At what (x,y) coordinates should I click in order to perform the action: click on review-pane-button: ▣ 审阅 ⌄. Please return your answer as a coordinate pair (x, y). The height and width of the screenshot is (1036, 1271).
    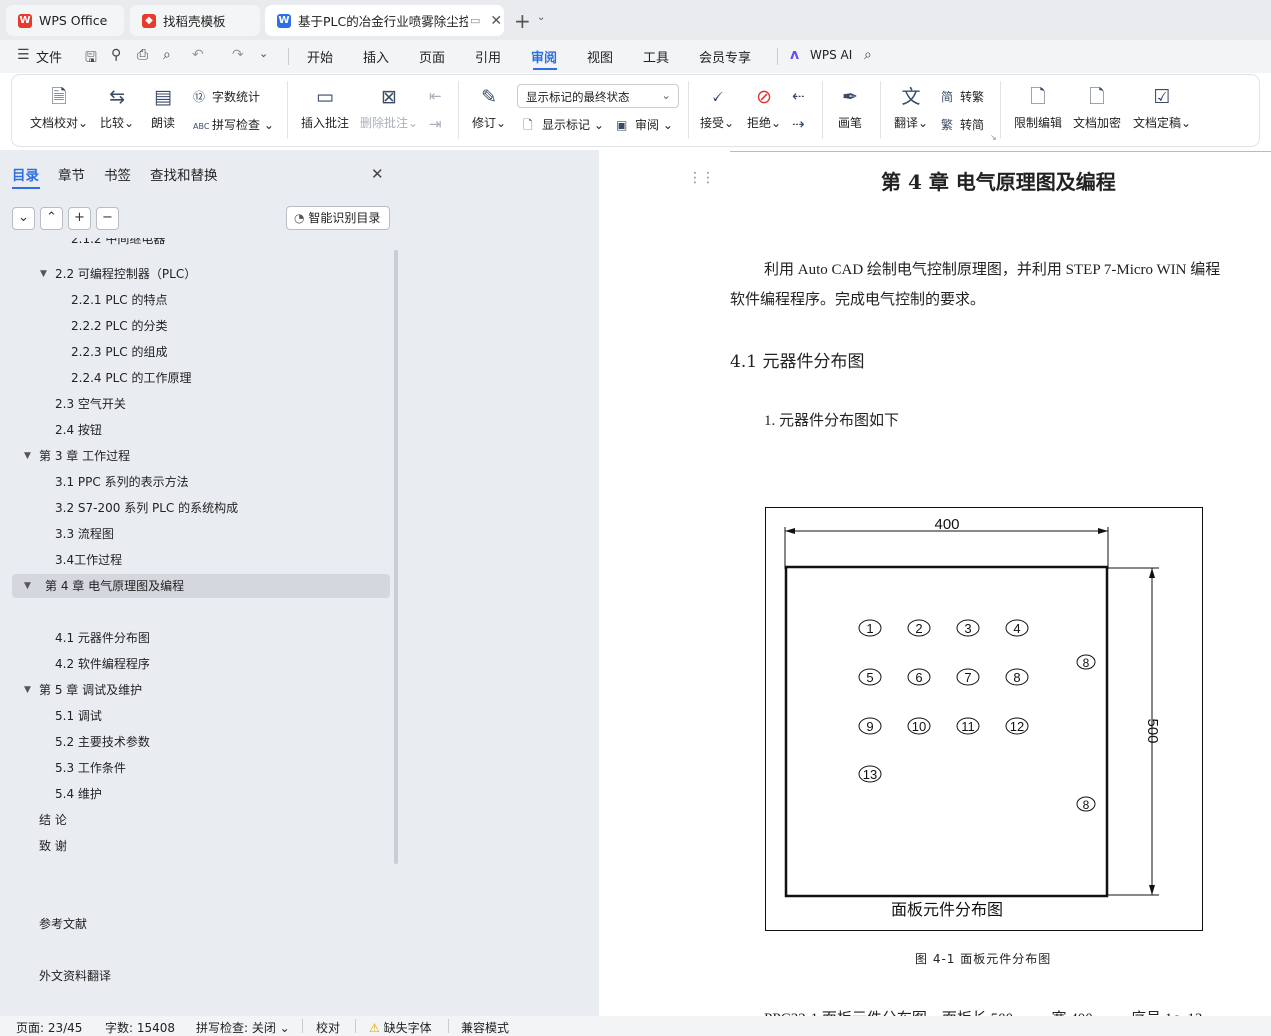
    Looking at the image, I should click on (644, 124).